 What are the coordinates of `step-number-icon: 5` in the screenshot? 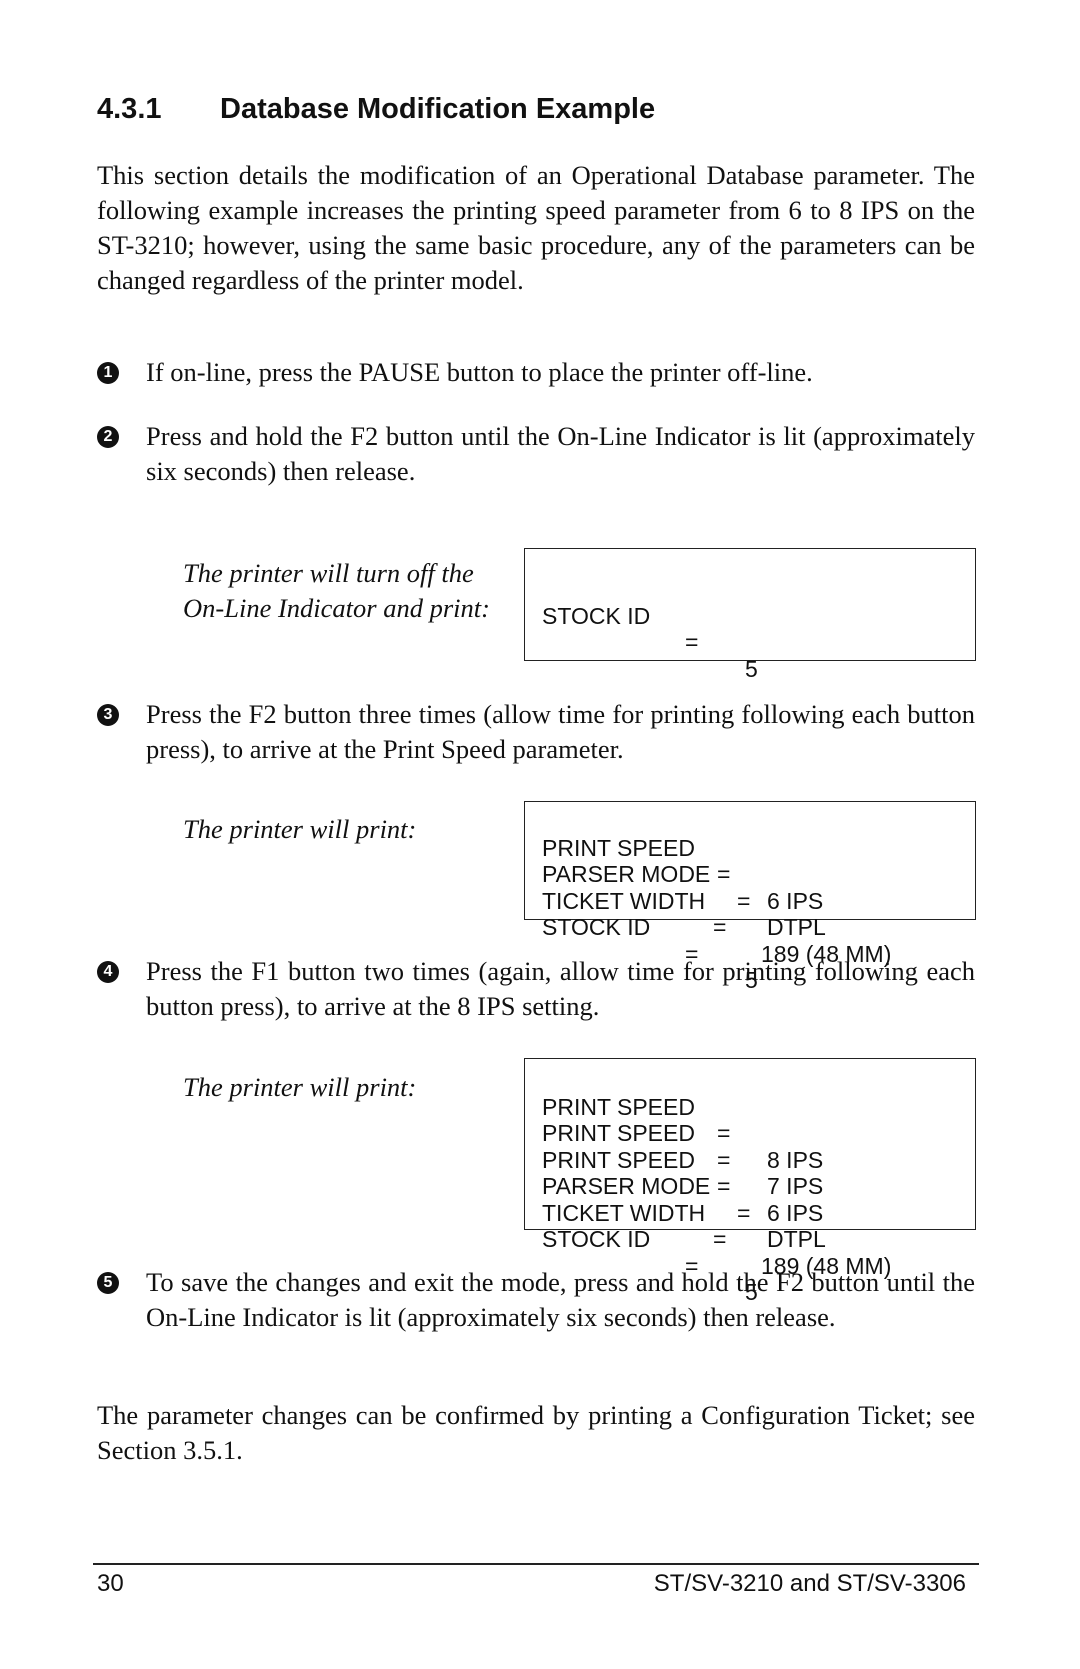 It's located at (108, 1283).